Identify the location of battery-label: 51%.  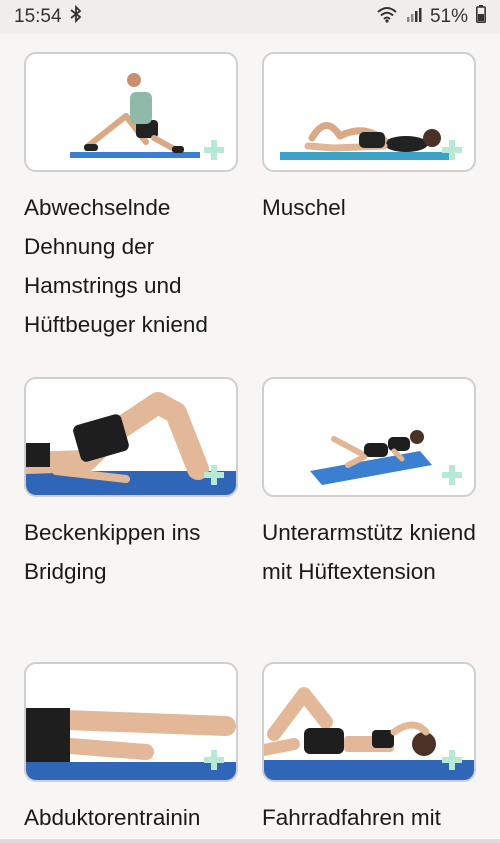
(448, 16).